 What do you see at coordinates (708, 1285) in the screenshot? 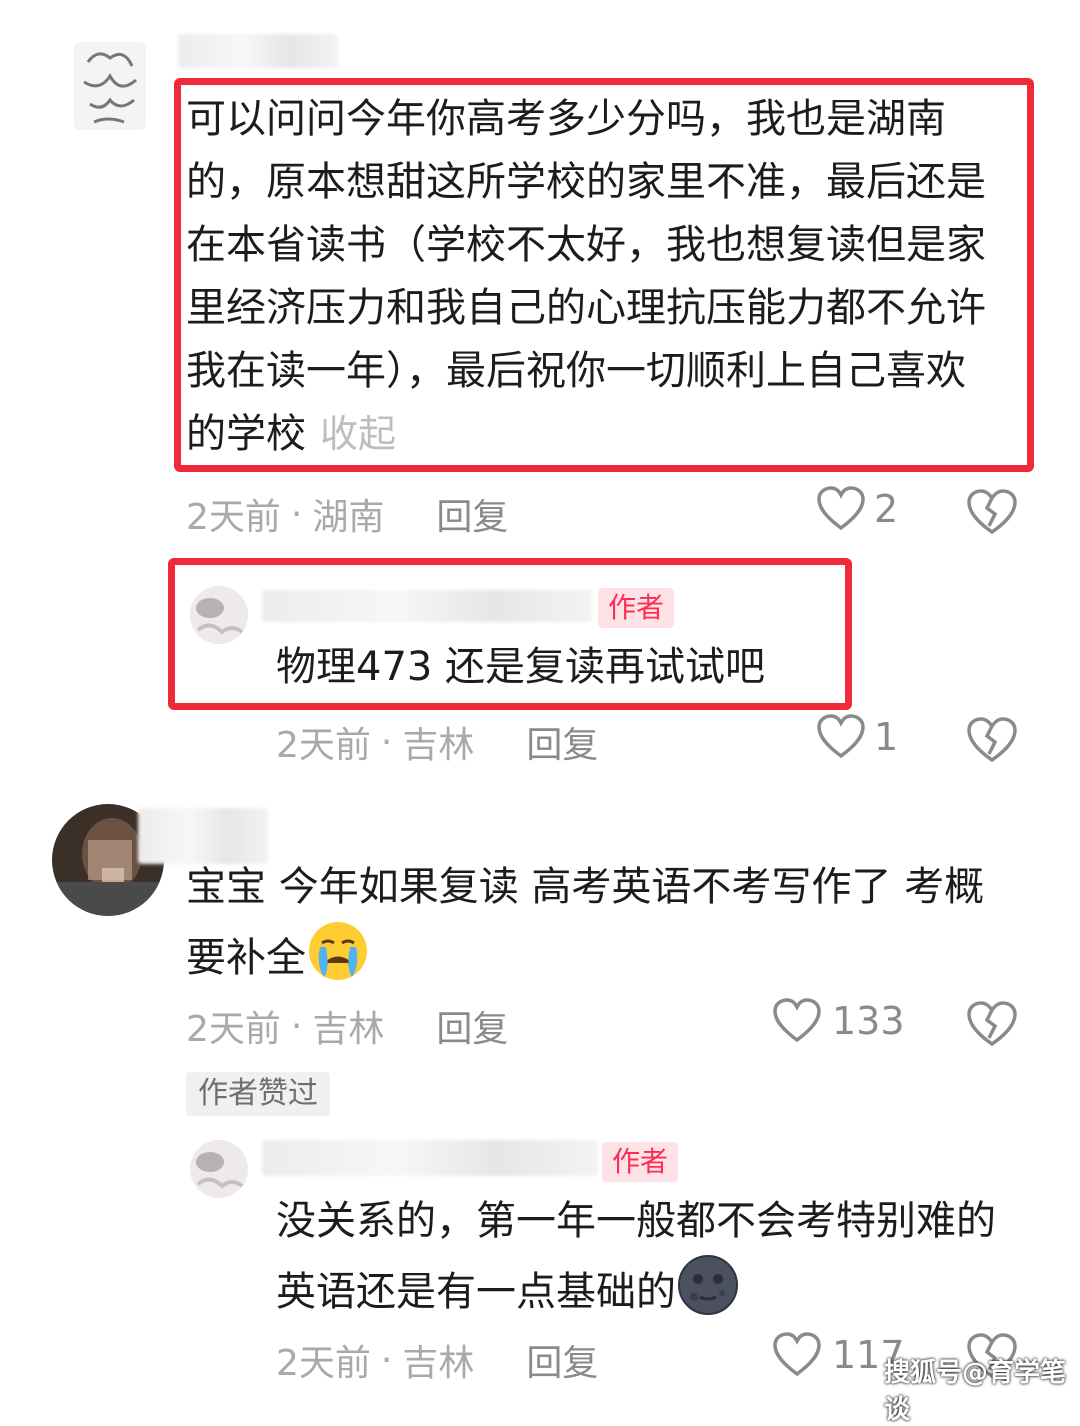
I see `dark-moon-emoji-icon` at bounding box center [708, 1285].